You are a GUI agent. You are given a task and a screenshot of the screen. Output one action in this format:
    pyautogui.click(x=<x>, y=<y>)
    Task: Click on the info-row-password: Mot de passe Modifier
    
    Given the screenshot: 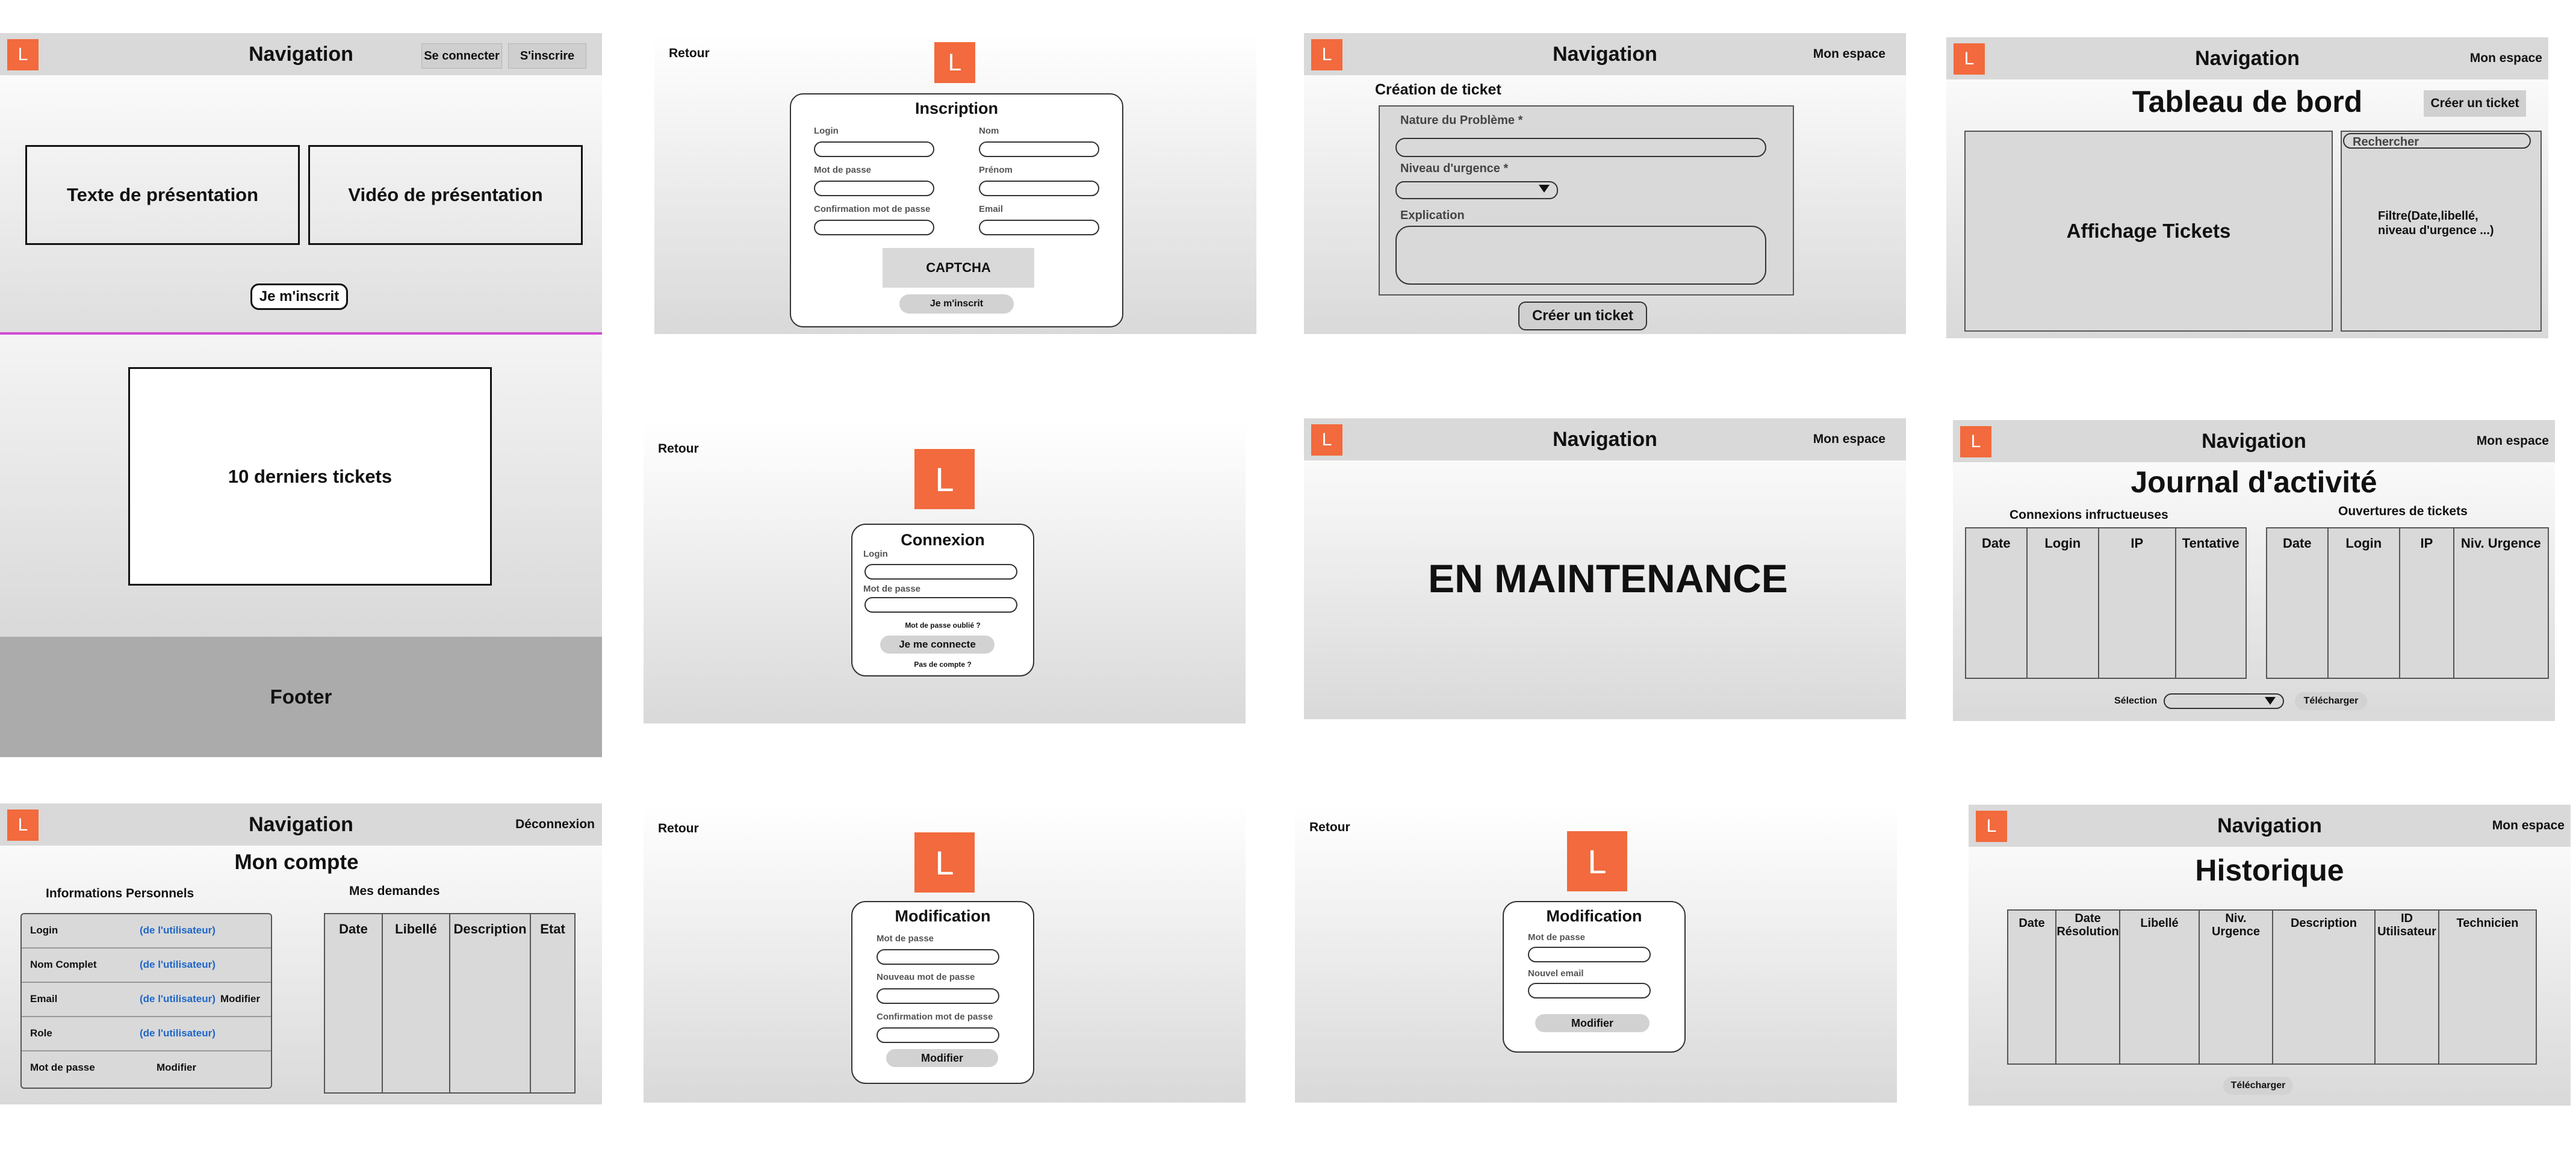 What is the action you would take?
    pyautogui.click(x=146, y=1068)
    